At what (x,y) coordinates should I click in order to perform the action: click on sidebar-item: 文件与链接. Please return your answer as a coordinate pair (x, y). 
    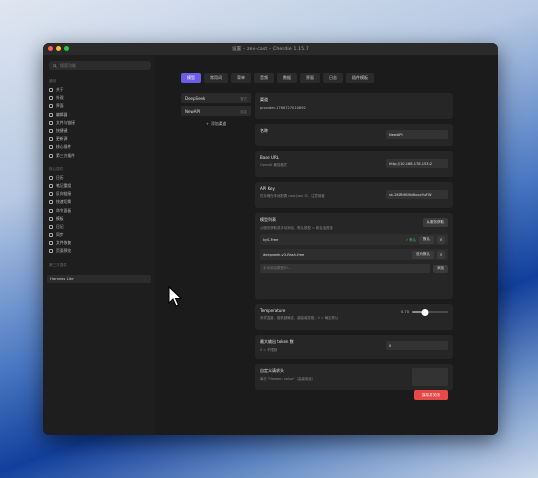
    Looking at the image, I should click on (99, 123).